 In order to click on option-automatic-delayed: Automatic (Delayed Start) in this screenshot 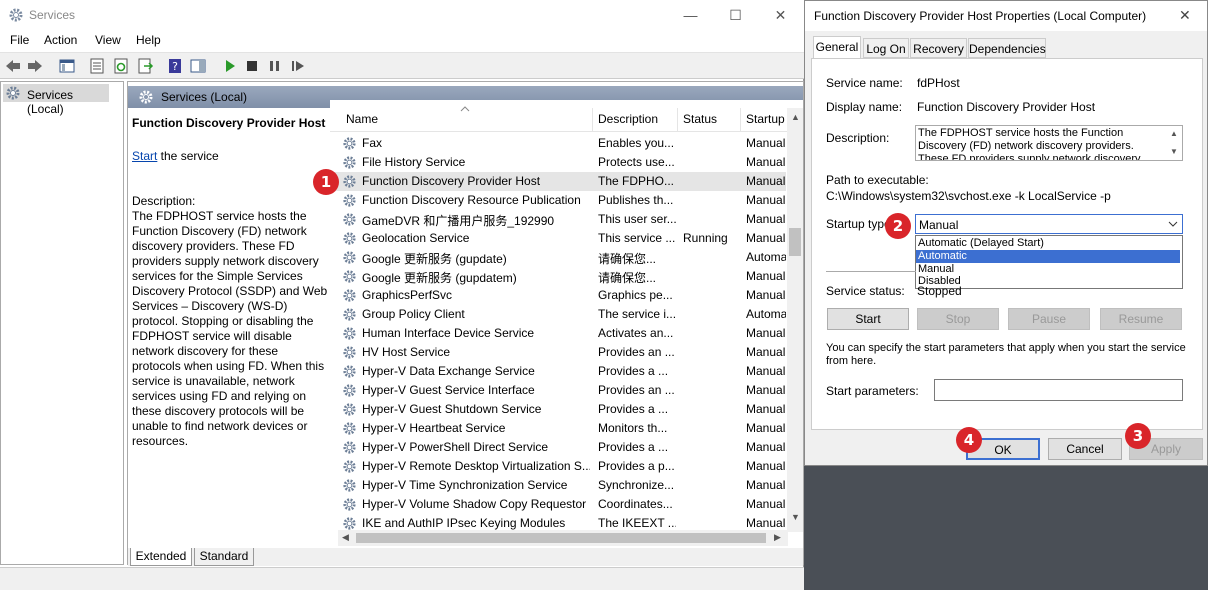, I will do `click(1048, 243)`.